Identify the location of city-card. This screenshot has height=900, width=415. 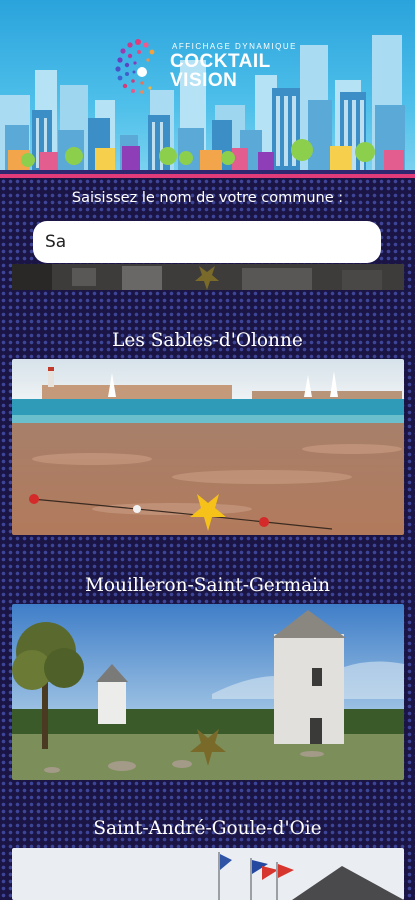
(208, 874).